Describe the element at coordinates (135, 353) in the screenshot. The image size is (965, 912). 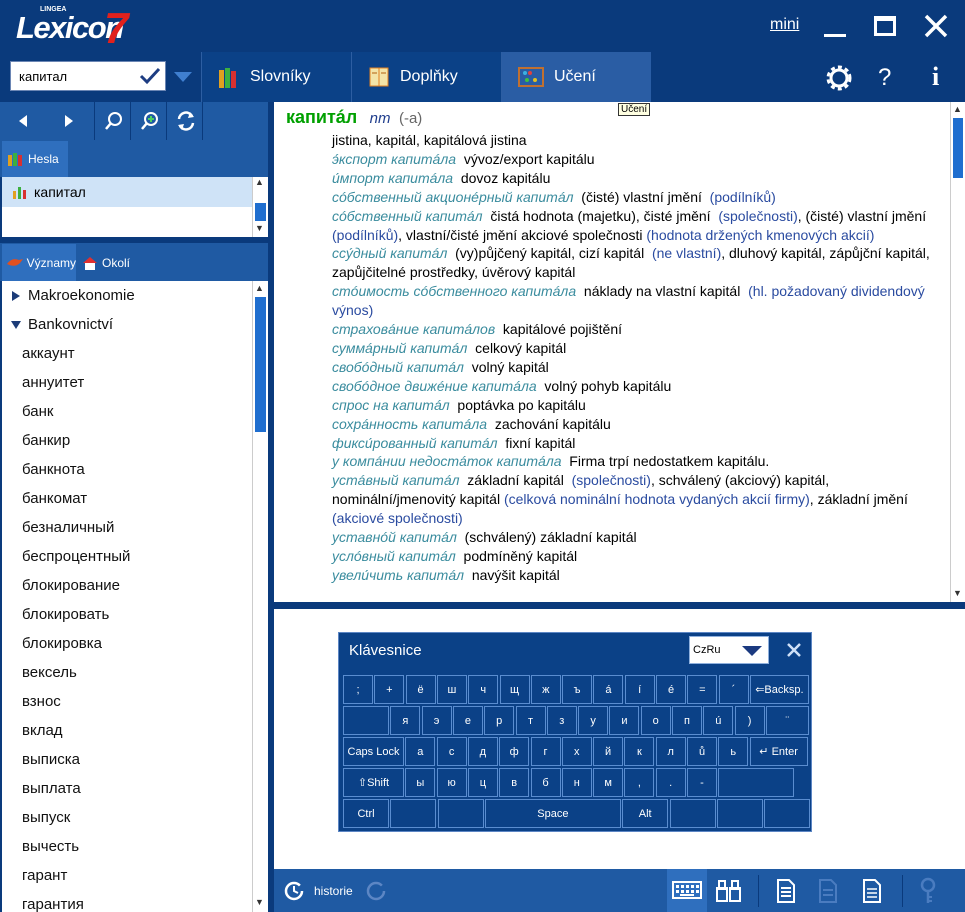
I see `tree-item: аккаунт` at that location.